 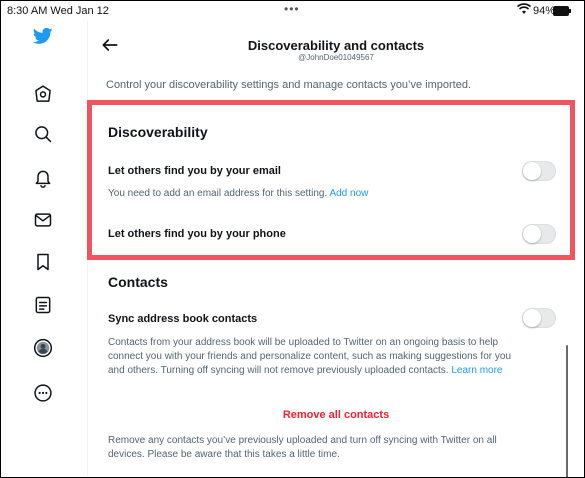 What do you see at coordinates (336, 57) in the screenshot?
I see `account-handle: @JohnDoe01049567` at bounding box center [336, 57].